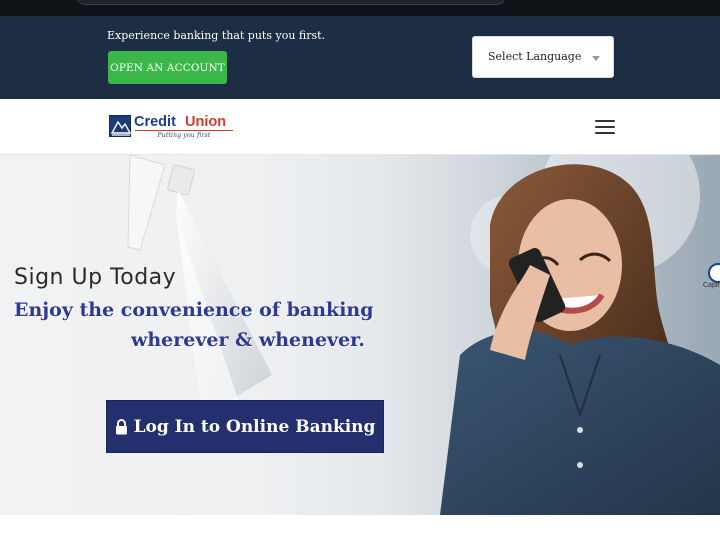  Describe the element at coordinates (360, 8) in the screenshot. I see `browser-top-strip` at that location.